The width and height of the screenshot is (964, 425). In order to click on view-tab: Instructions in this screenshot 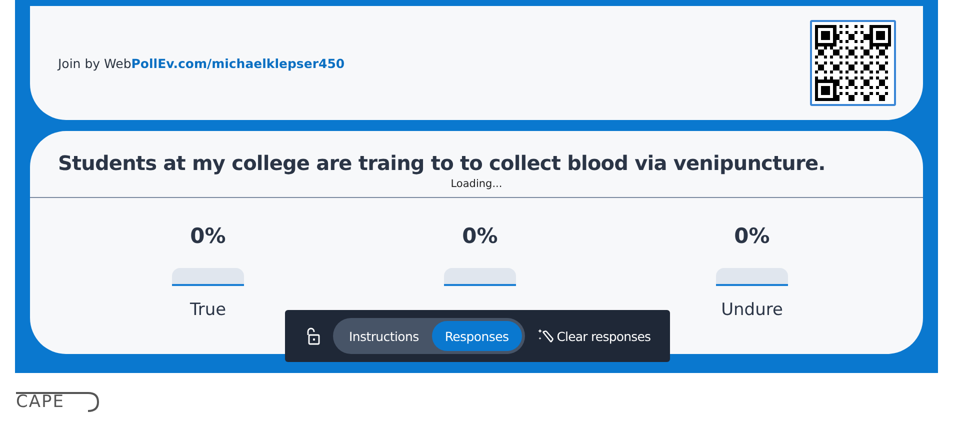, I will do `click(384, 336)`.